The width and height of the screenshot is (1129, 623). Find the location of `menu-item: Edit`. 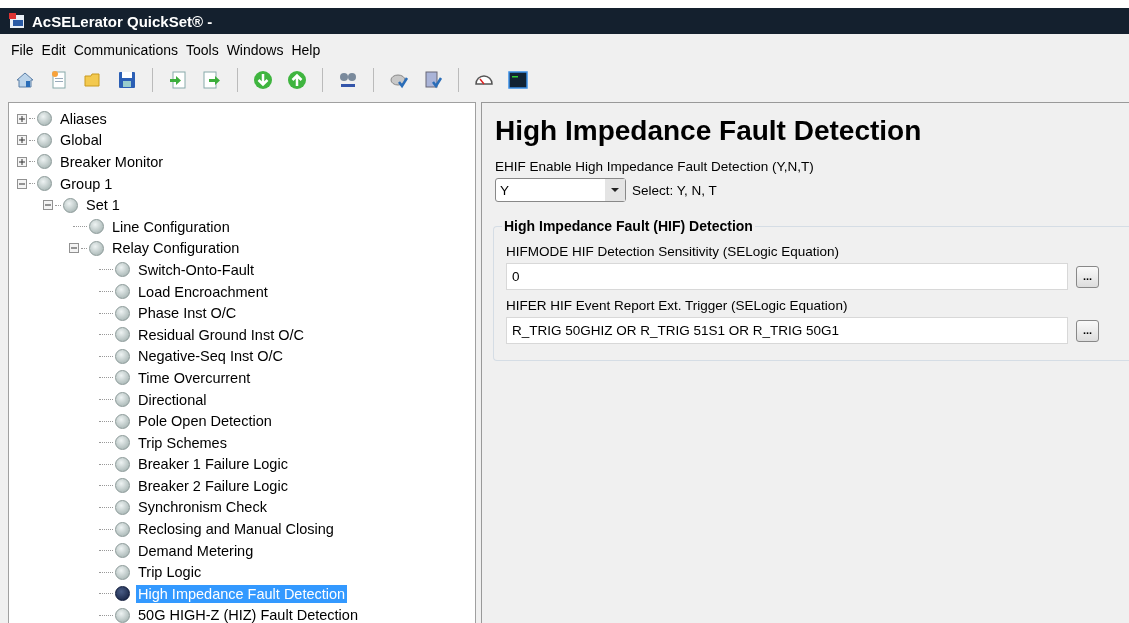

menu-item: Edit is located at coordinates (53, 50).